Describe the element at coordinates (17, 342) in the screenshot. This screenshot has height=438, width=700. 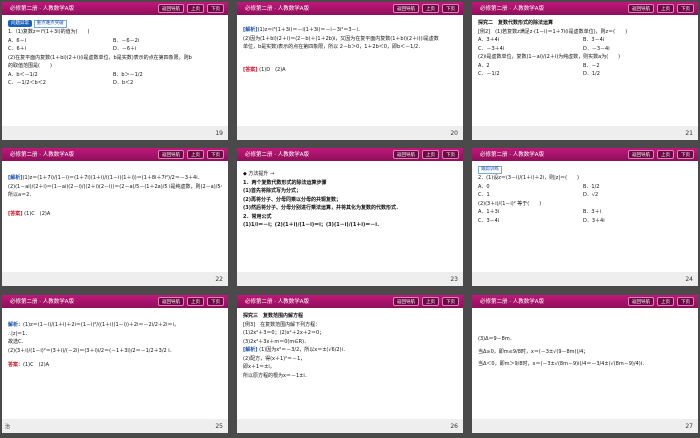
I see `analysis-text: 故选C．` at that location.